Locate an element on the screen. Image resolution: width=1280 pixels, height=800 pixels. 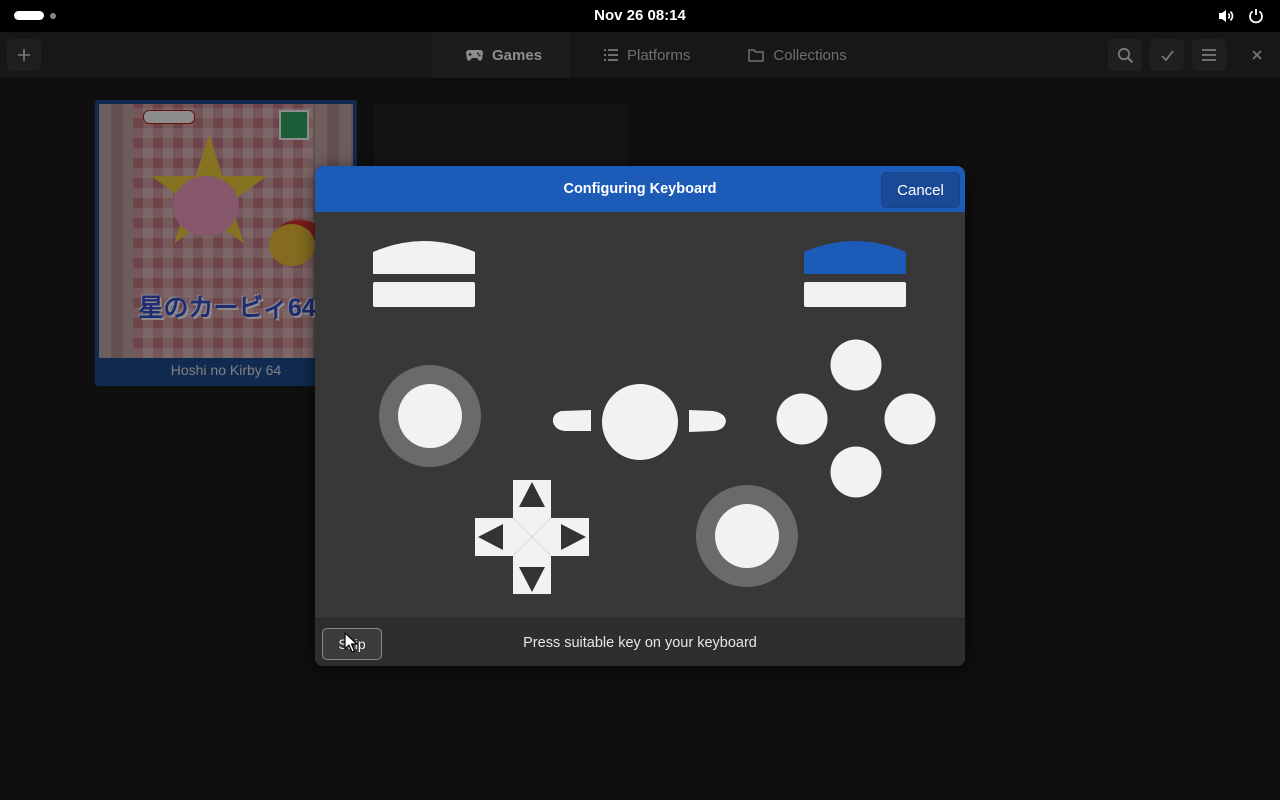
right-trigger is located at coordinates (855, 257).